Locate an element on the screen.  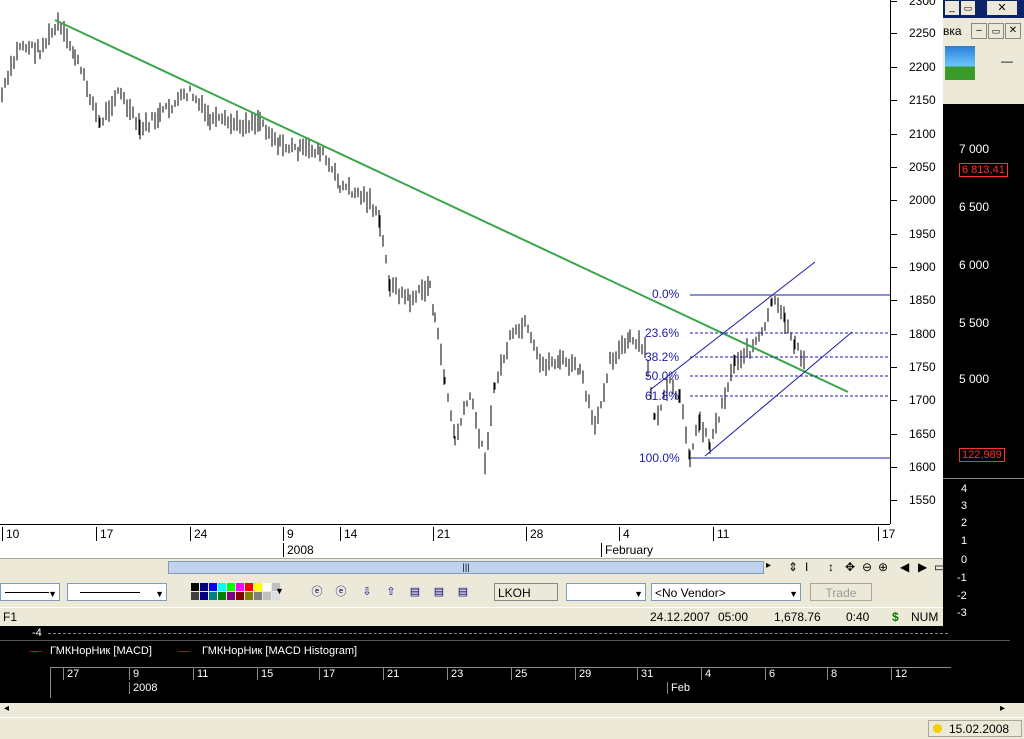
date-tick: 10 is located at coordinates (10, 534).